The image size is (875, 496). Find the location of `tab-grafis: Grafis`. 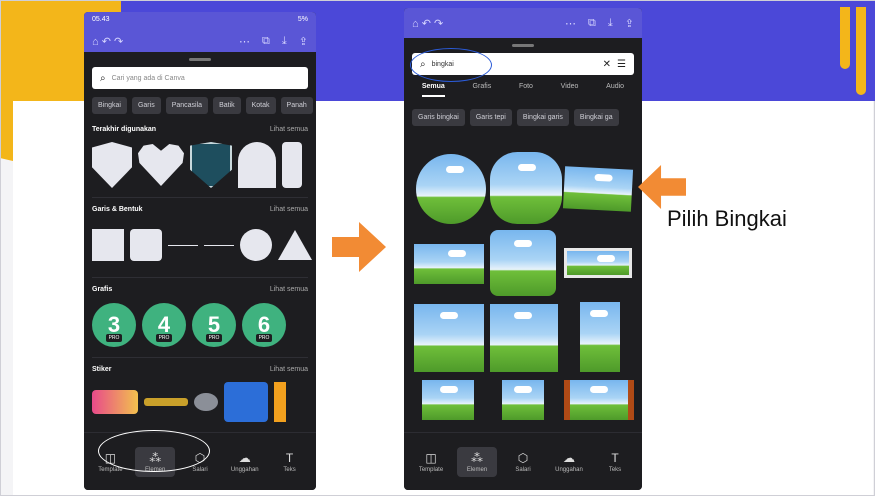

tab-grafis: Grafis is located at coordinates (482, 90).